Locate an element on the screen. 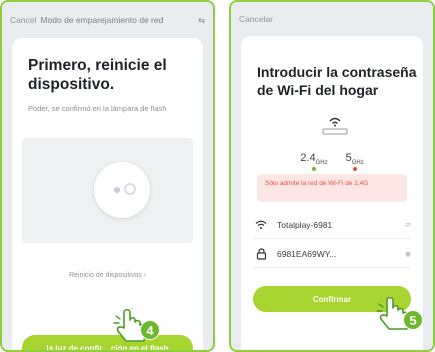 Image resolution: width=435 pixels, height=352 pixels. wifi-ssid-field: Totalplay-6981 ⇄ is located at coordinates (332, 225).